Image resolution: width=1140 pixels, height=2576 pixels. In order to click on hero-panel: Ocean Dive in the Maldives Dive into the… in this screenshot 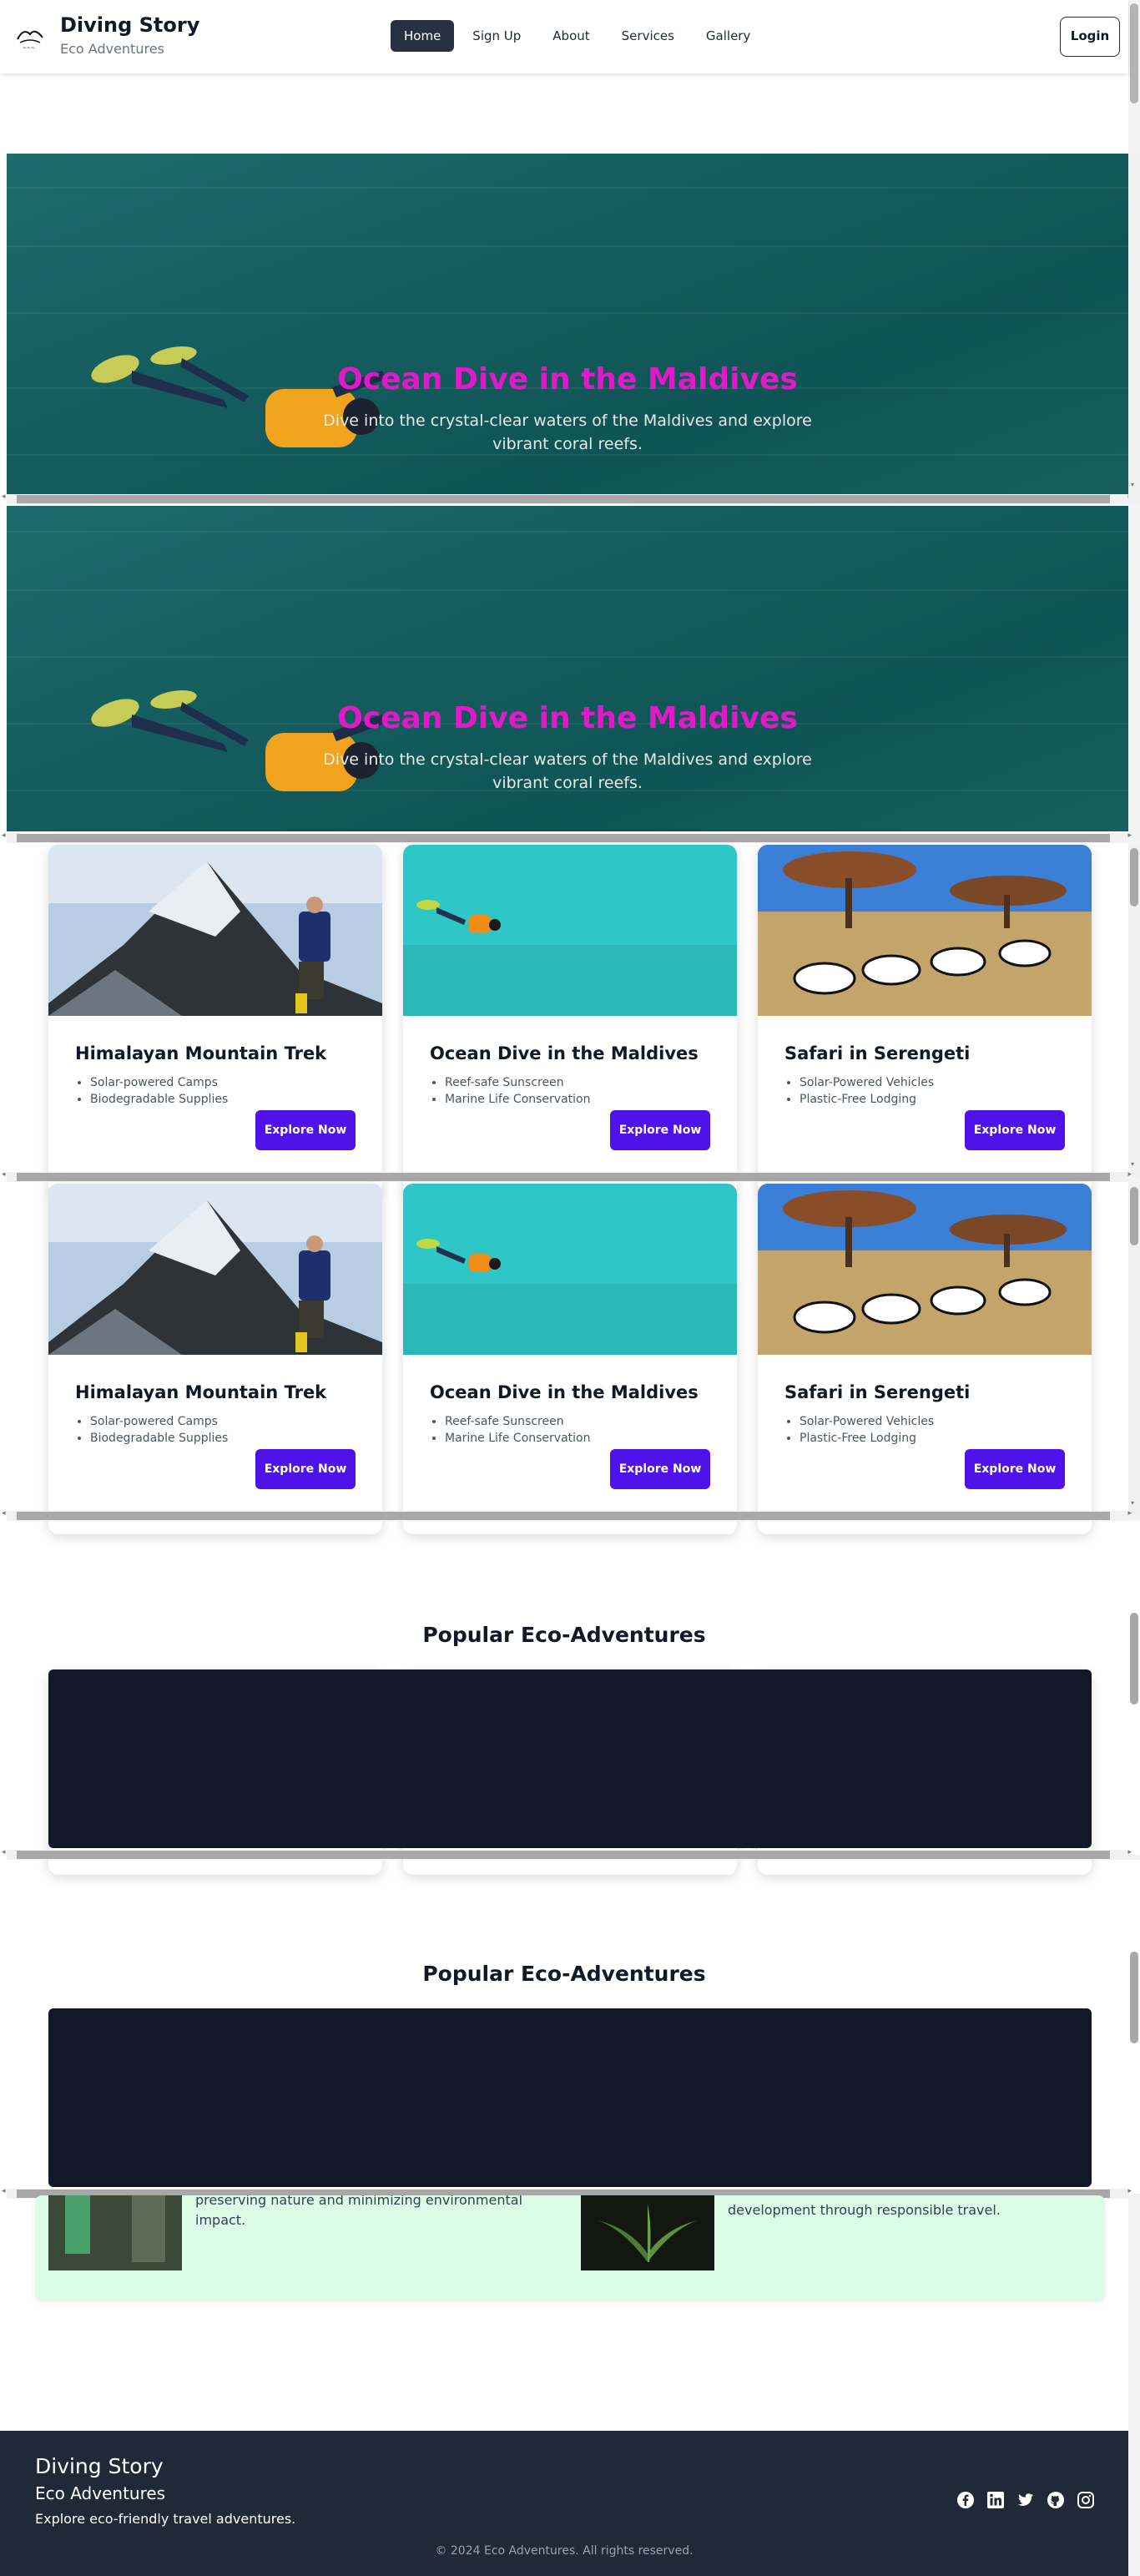, I will do `click(567, 324)`.